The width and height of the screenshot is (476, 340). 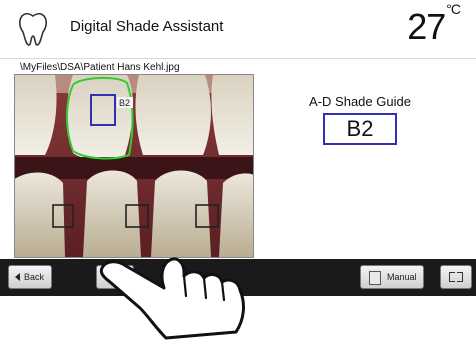 I want to click on fullscreen-button, so click(x=456, y=277).